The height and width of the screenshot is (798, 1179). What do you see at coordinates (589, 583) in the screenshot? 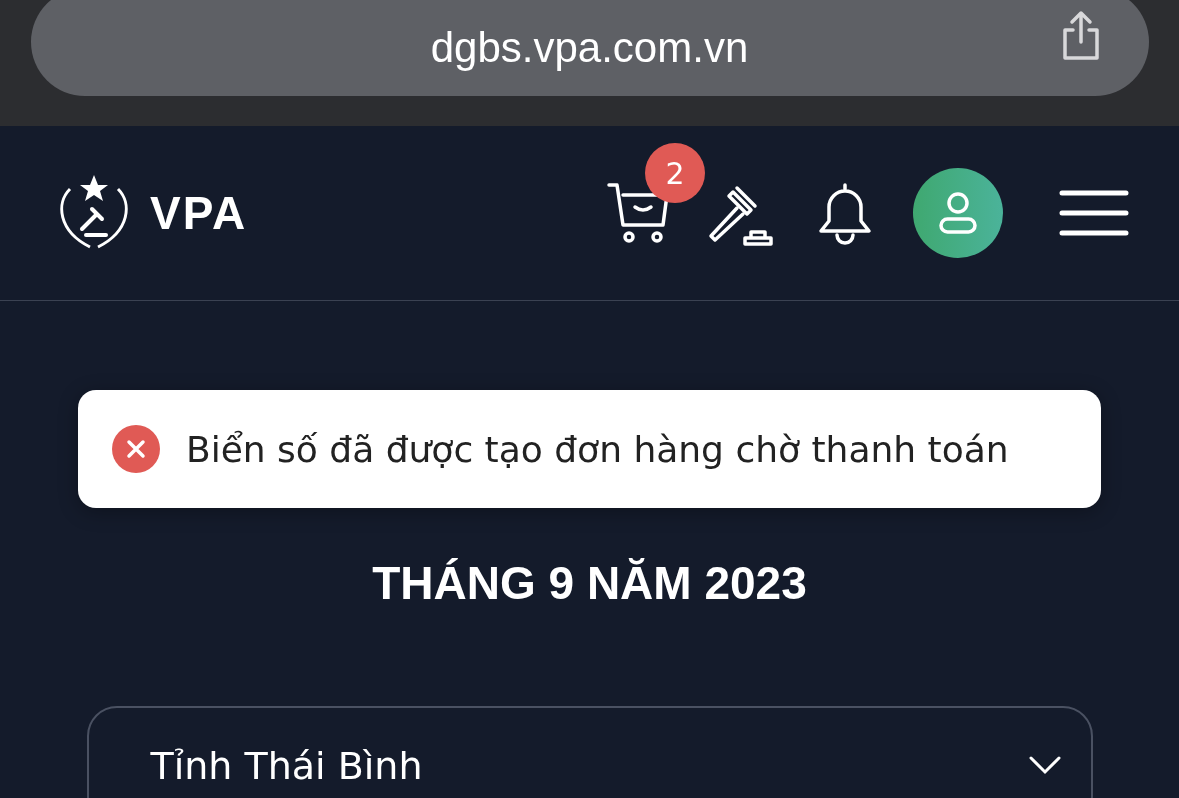
I see `page-heading: THÁNG 9 NĂM 2023` at bounding box center [589, 583].